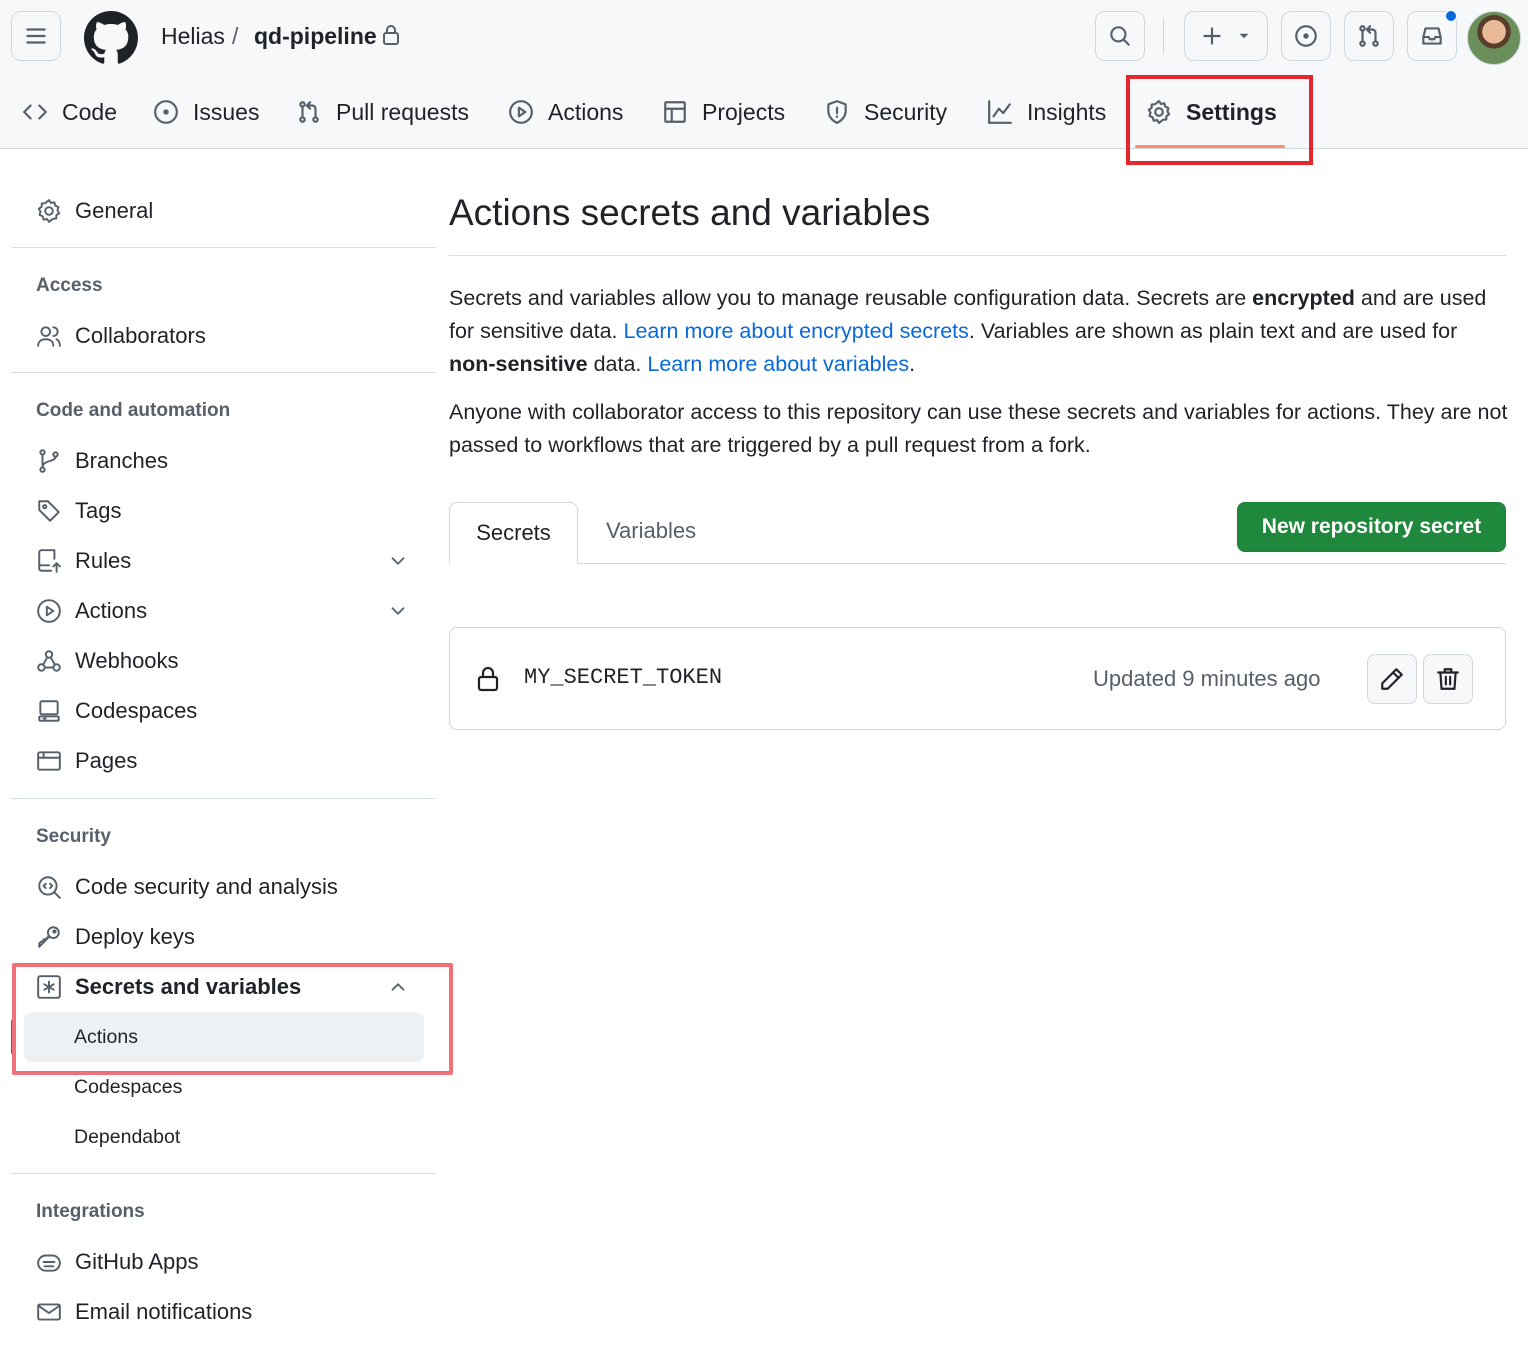 This screenshot has width=1528, height=1350. I want to click on new-repository-secret-button: New repository secret, so click(1371, 527).